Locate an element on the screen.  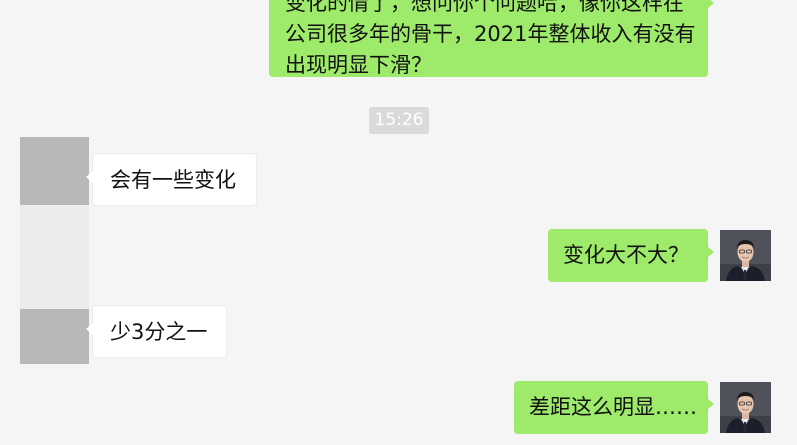
message-line: 变化的情了，想问你个问题哈，像你这样在 is located at coordinates (484, 7).